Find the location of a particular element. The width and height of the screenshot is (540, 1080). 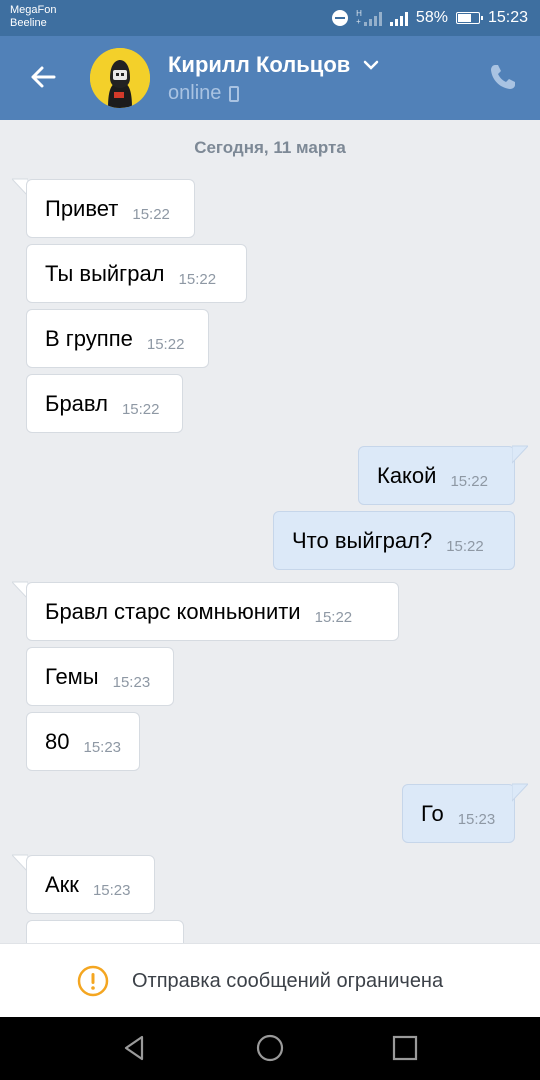

presence-status: online is located at coordinates (204, 93).